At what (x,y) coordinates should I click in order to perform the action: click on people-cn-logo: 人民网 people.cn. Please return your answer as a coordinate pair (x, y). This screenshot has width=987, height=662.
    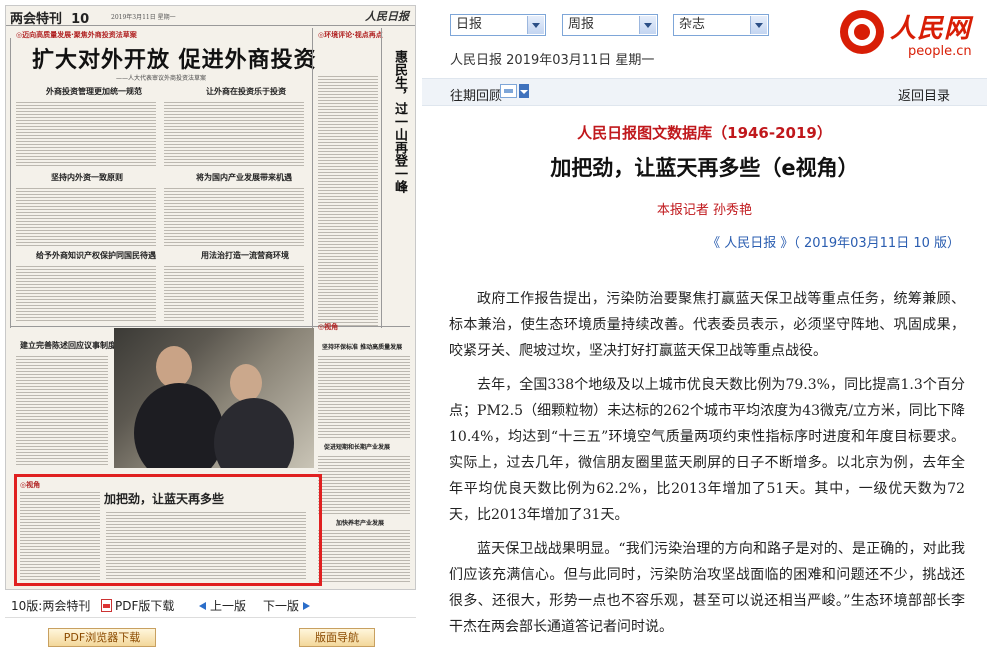
    Looking at the image, I should click on (910, 37).